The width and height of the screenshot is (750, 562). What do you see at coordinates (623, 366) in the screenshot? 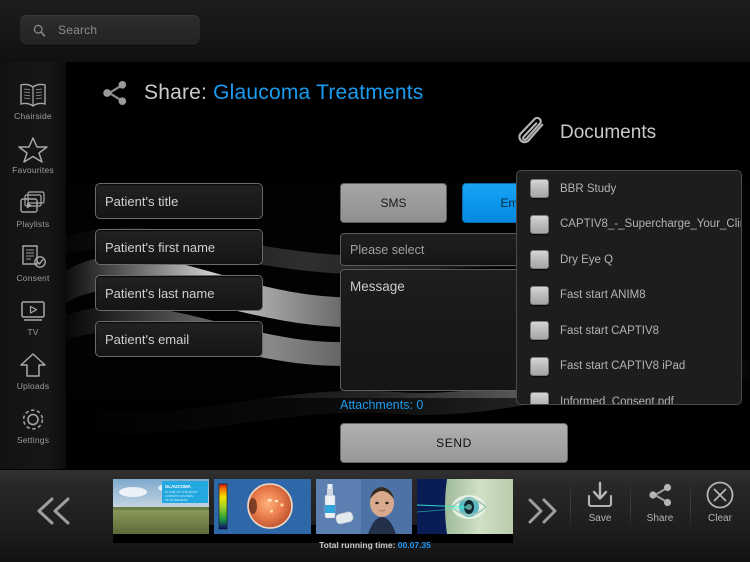
I see `document-label: Fast start CAPTIV8 iPad` at bounding box center [623, 366].